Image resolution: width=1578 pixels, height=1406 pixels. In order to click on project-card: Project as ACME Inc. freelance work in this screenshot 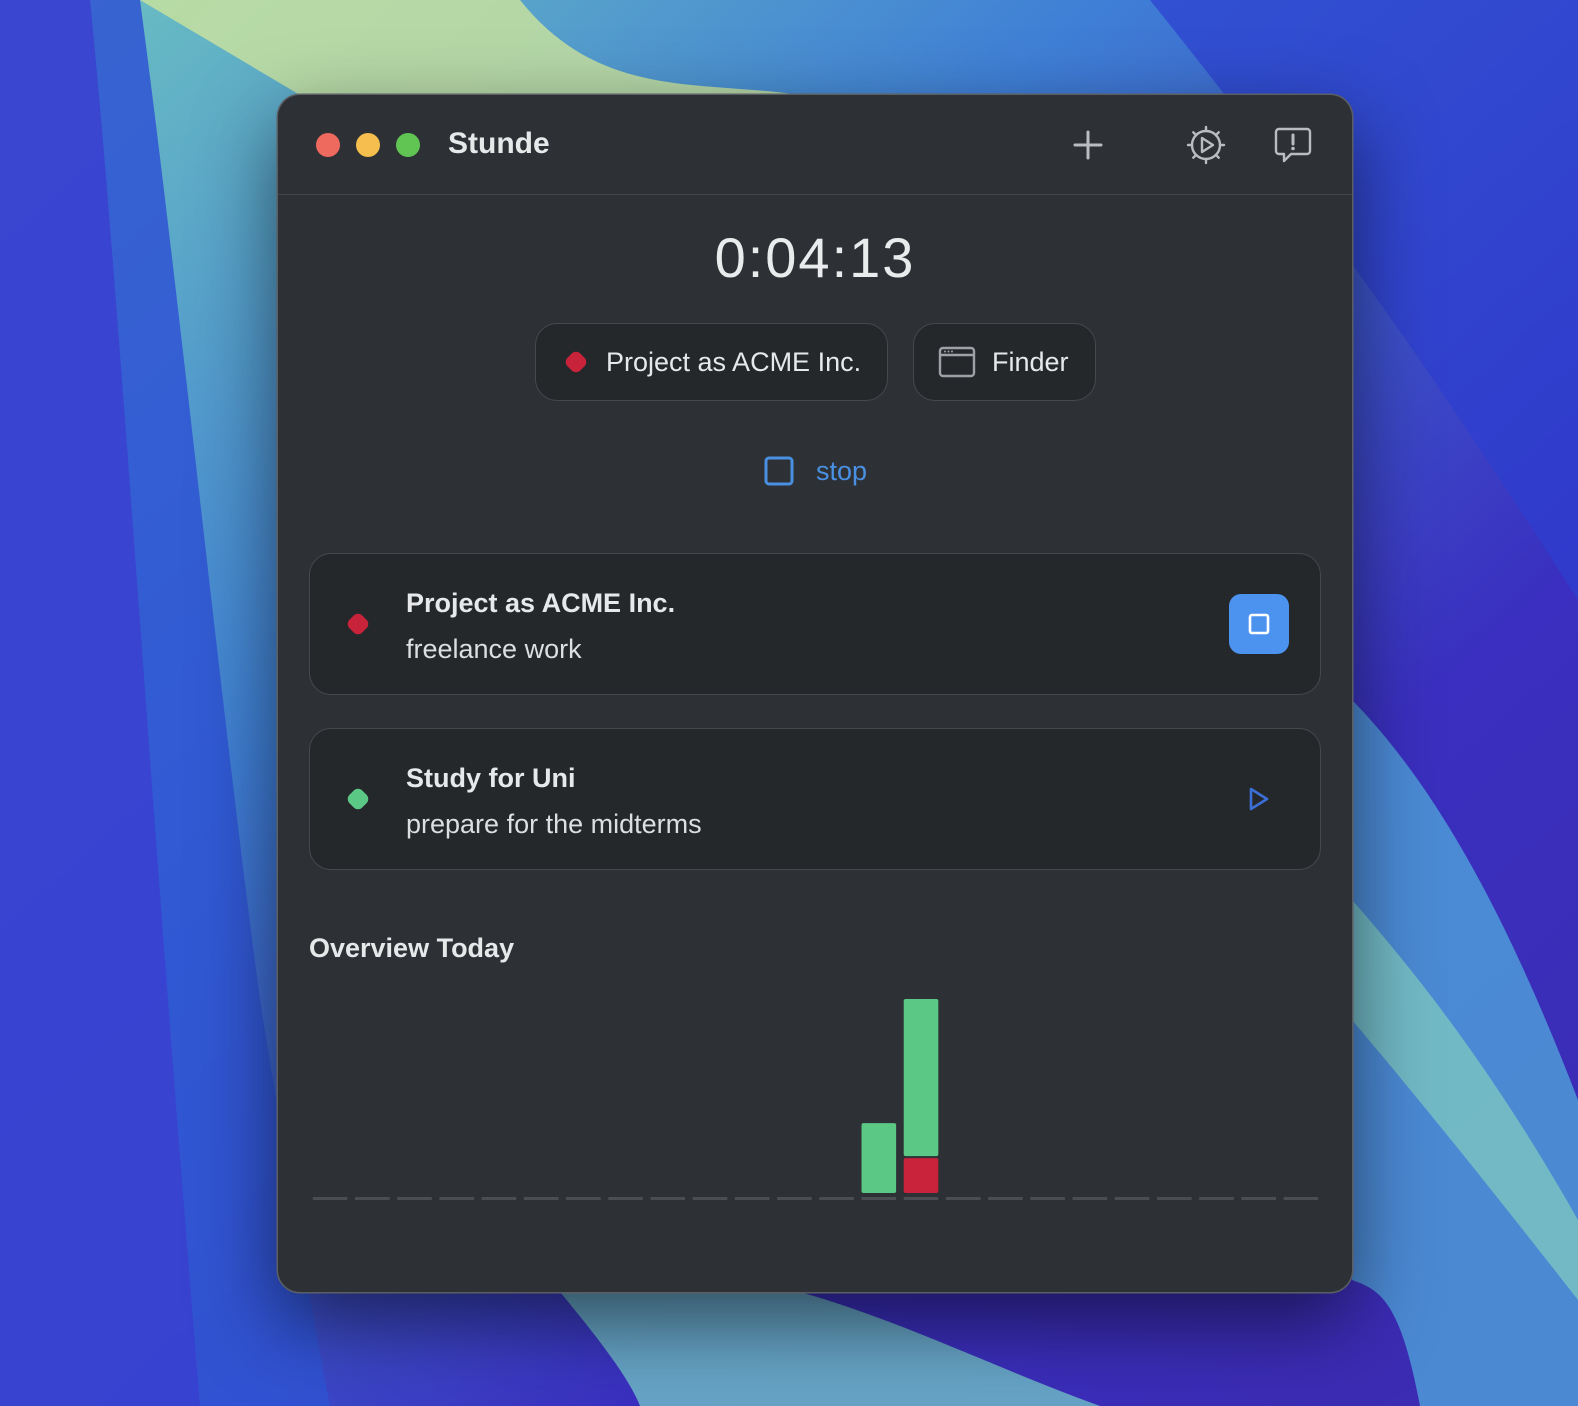, I will do `click(815, 624)`.